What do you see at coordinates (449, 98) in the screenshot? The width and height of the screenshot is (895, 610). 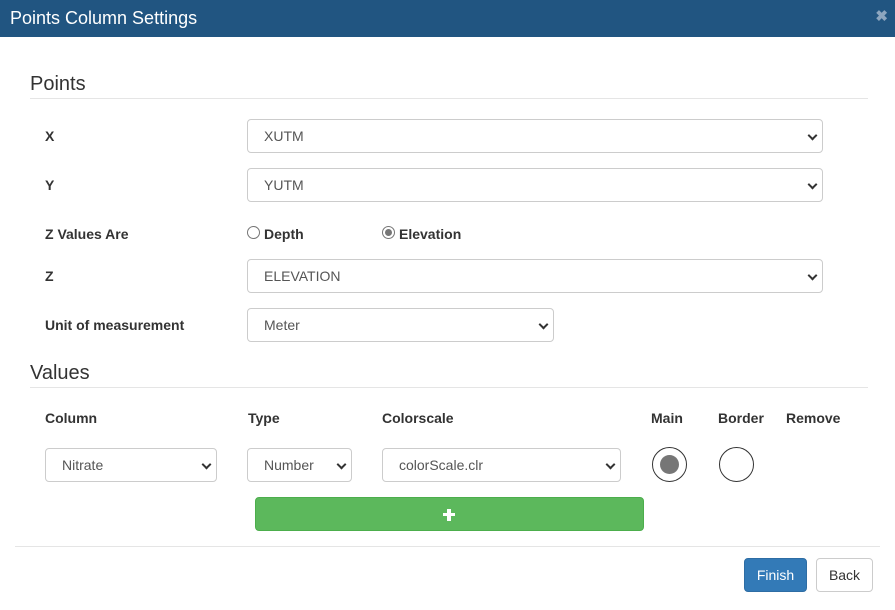 I see `points-divider` at bounding box center [449, 98].